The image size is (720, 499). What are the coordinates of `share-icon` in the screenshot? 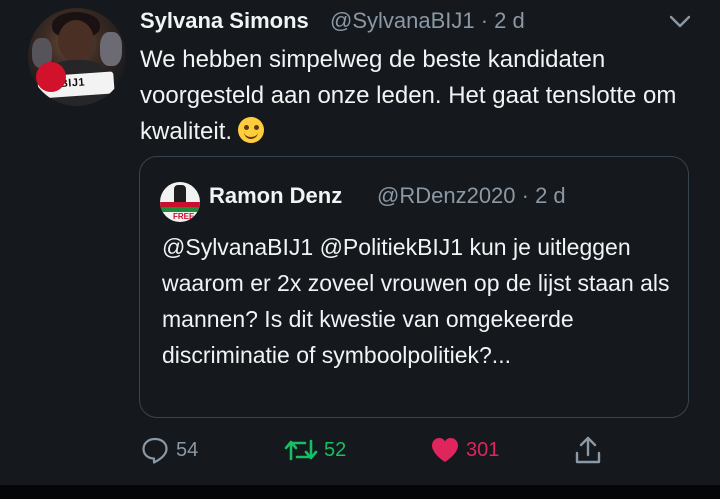 It's located at (588, 450).